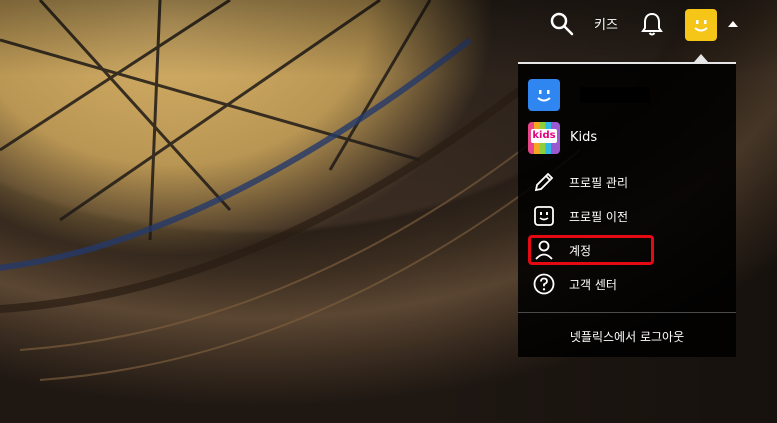 The width and height of the screenshot is (777, 423). I want to click on notifications-button, so click(652, 24).